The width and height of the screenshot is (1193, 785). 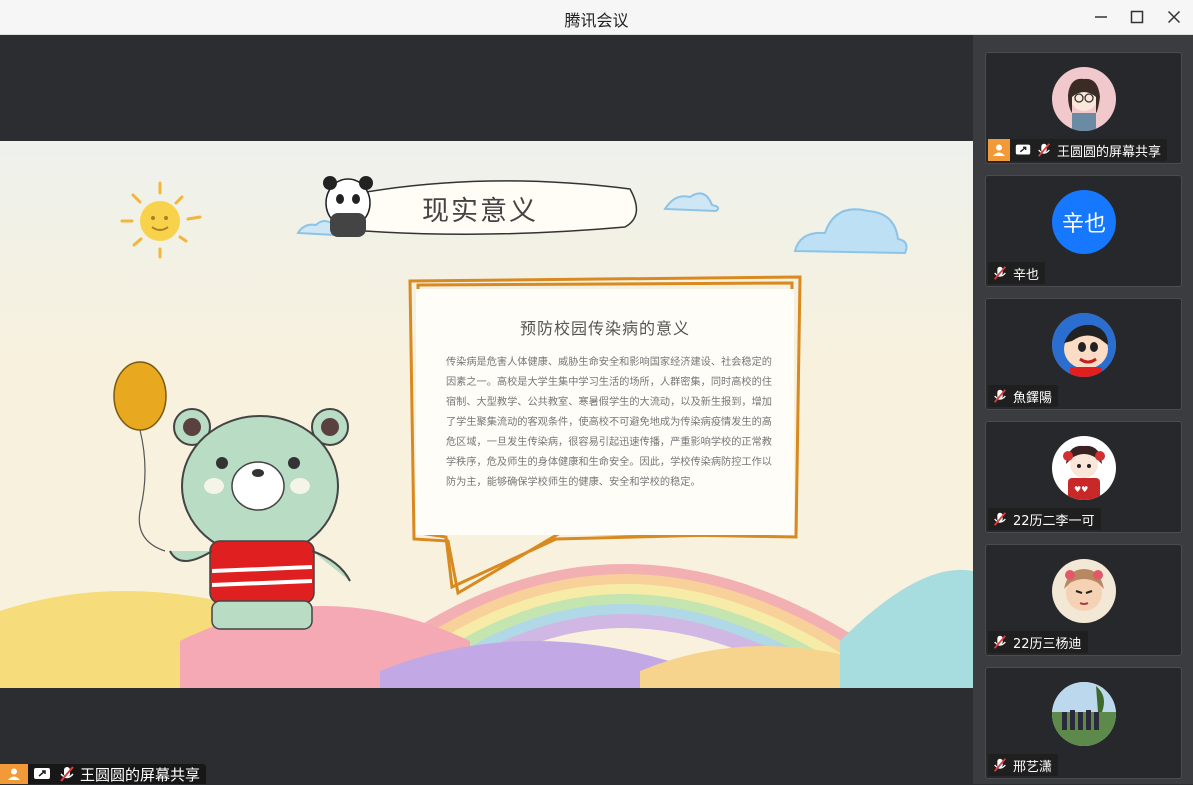 I want to click on participant-tile: ♥♥ 22历二李一可, so click(x=1083, y=477).